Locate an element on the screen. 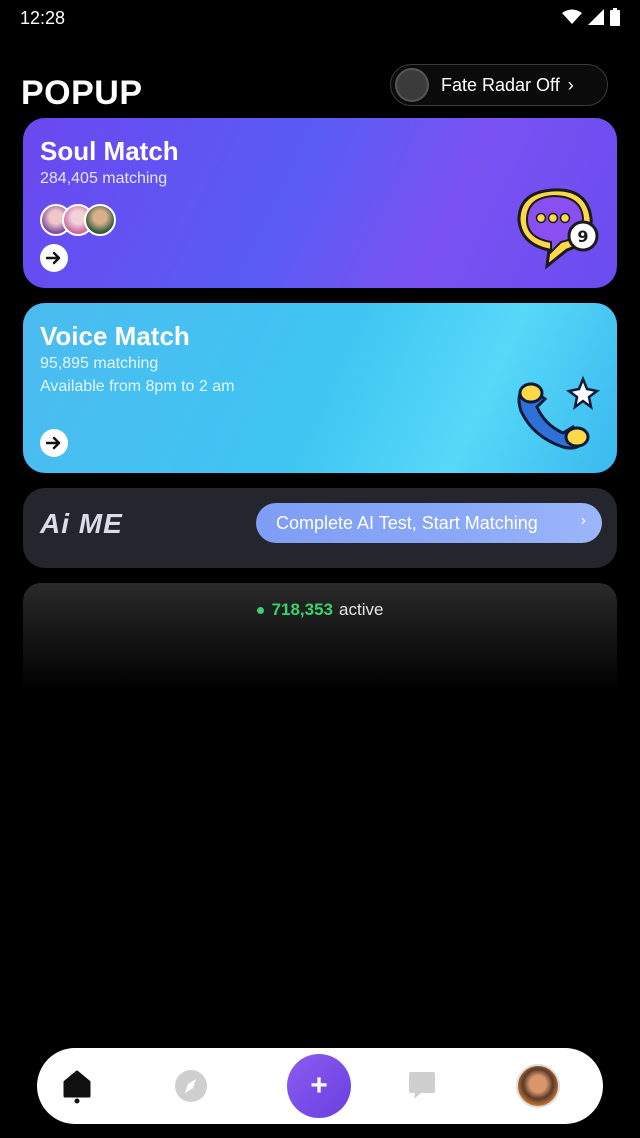  plus-icon: + is located at coordinates (319, 1085).